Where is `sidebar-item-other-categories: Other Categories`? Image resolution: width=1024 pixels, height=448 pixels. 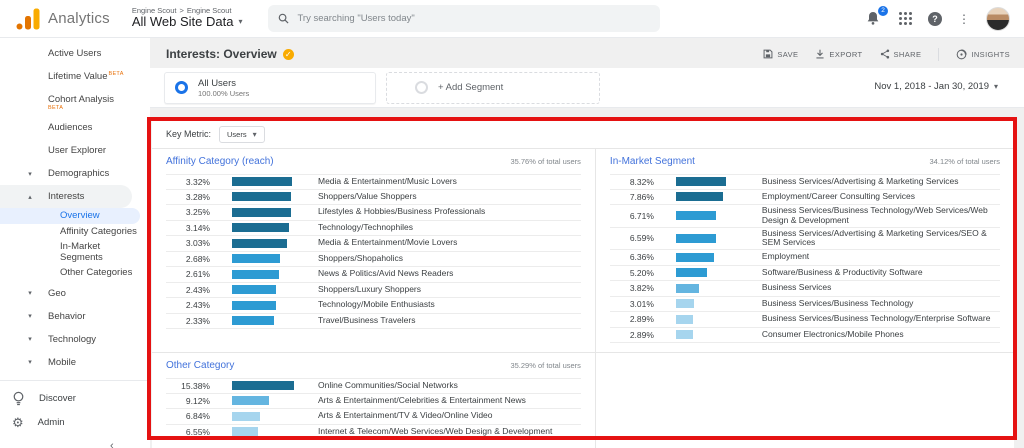 sidebar-item-other-categories: Other Categories is located at coordinates (75, 274).